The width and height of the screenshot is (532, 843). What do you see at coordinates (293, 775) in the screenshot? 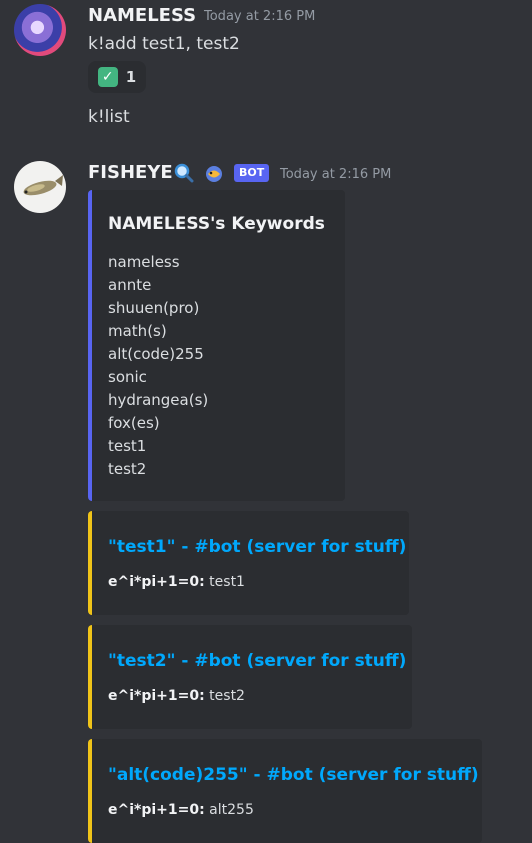
I see `embed-title-link: "alt(code)255" - #bot (server for stuff)` at bounding box center [293, 775].